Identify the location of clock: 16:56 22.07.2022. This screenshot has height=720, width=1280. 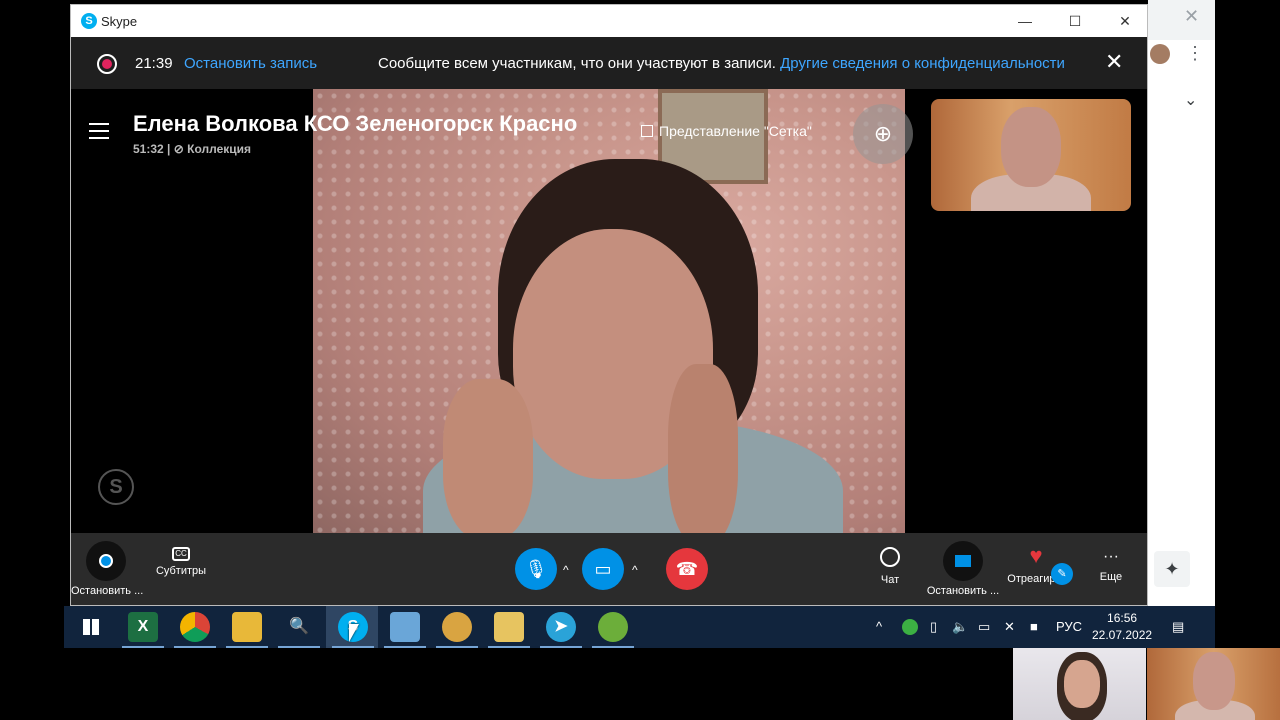
(1122, 627).